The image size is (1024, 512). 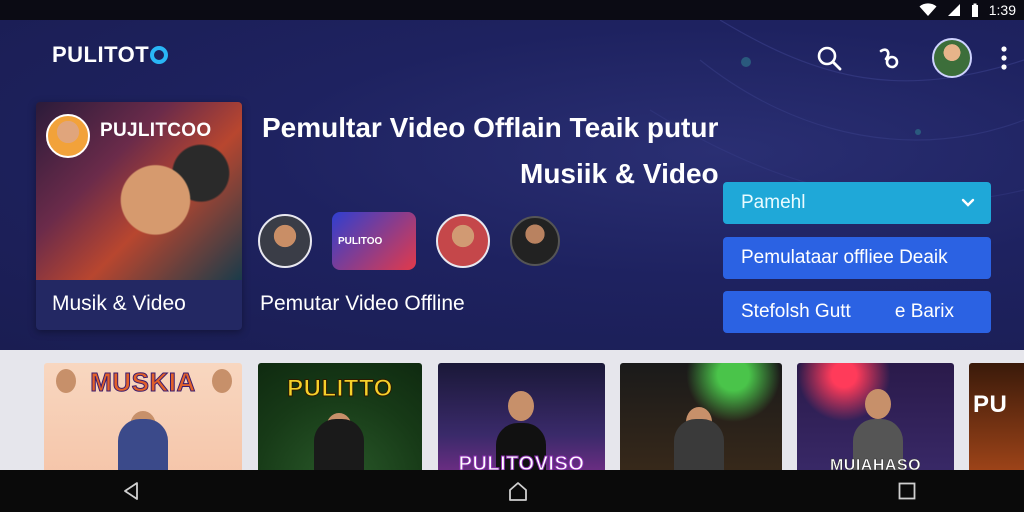 I want to click on video-tile: PULITTO, so click(x=340, y=416).